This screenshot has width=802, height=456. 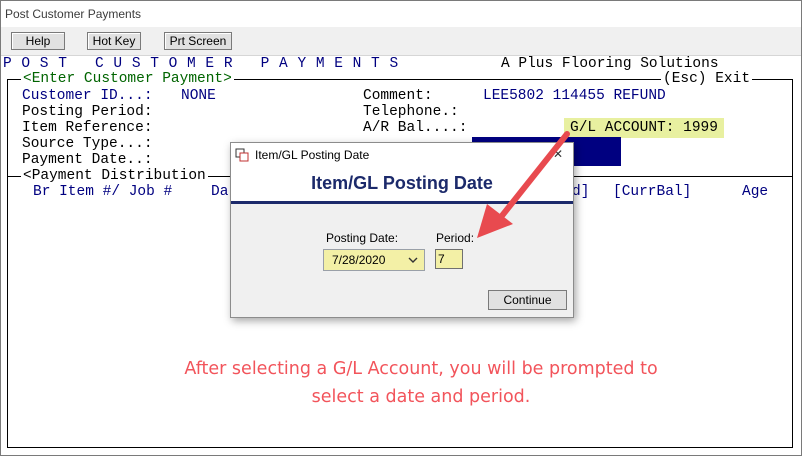 What do you see at coordinates (87, 96) in the screenshot?
I see `customer-id-label: Customer ID...:` at bounding box center [87, 96].